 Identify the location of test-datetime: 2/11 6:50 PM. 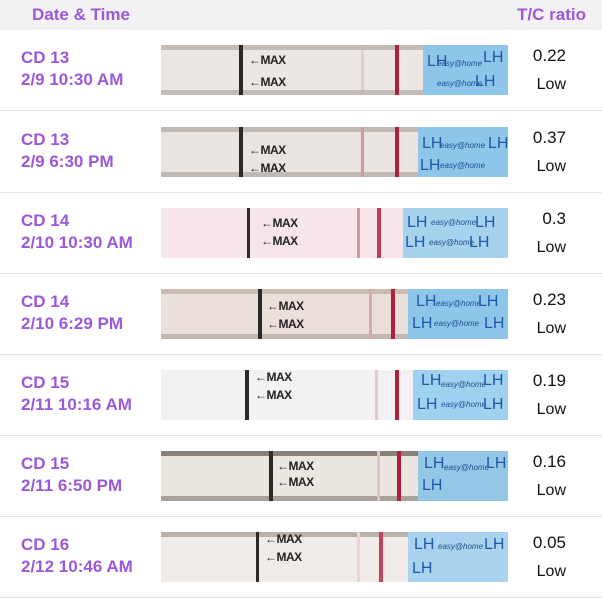
(72, 485).